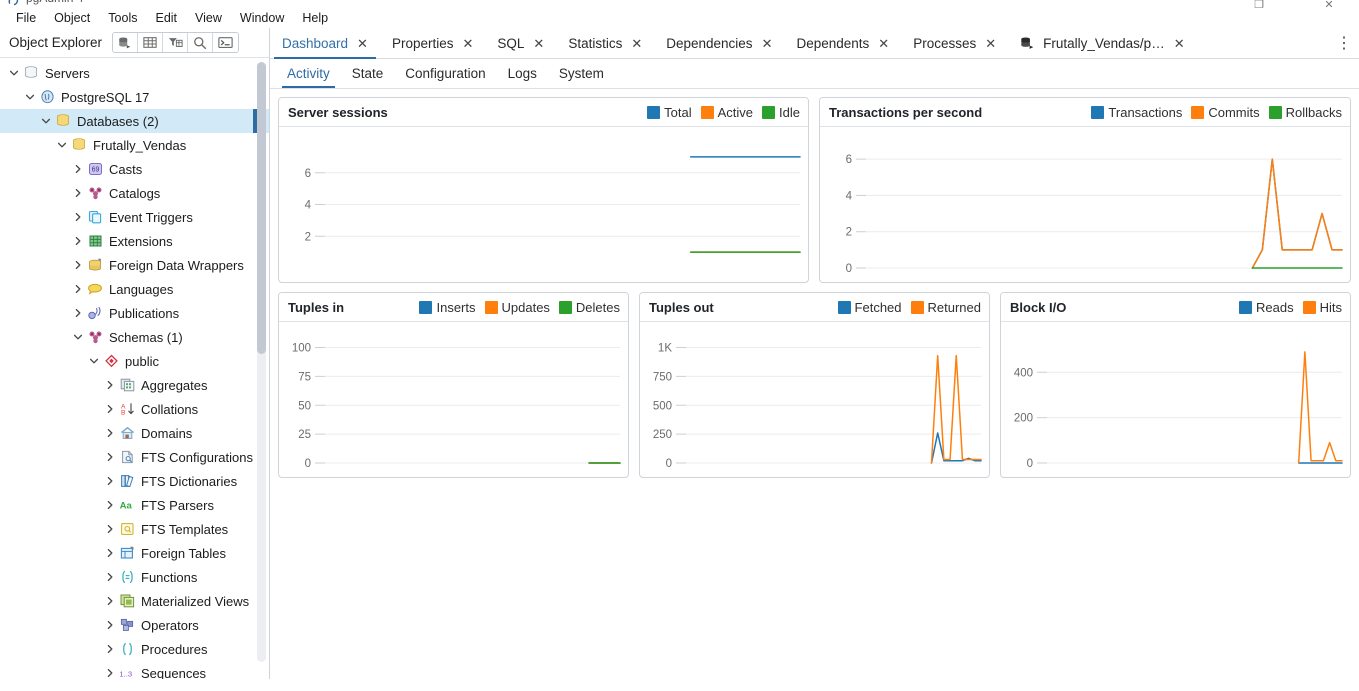 The width and height of the screenshot is (1359, 691). I want to click on legend-item-reads: Reads, so click(1266, 307).